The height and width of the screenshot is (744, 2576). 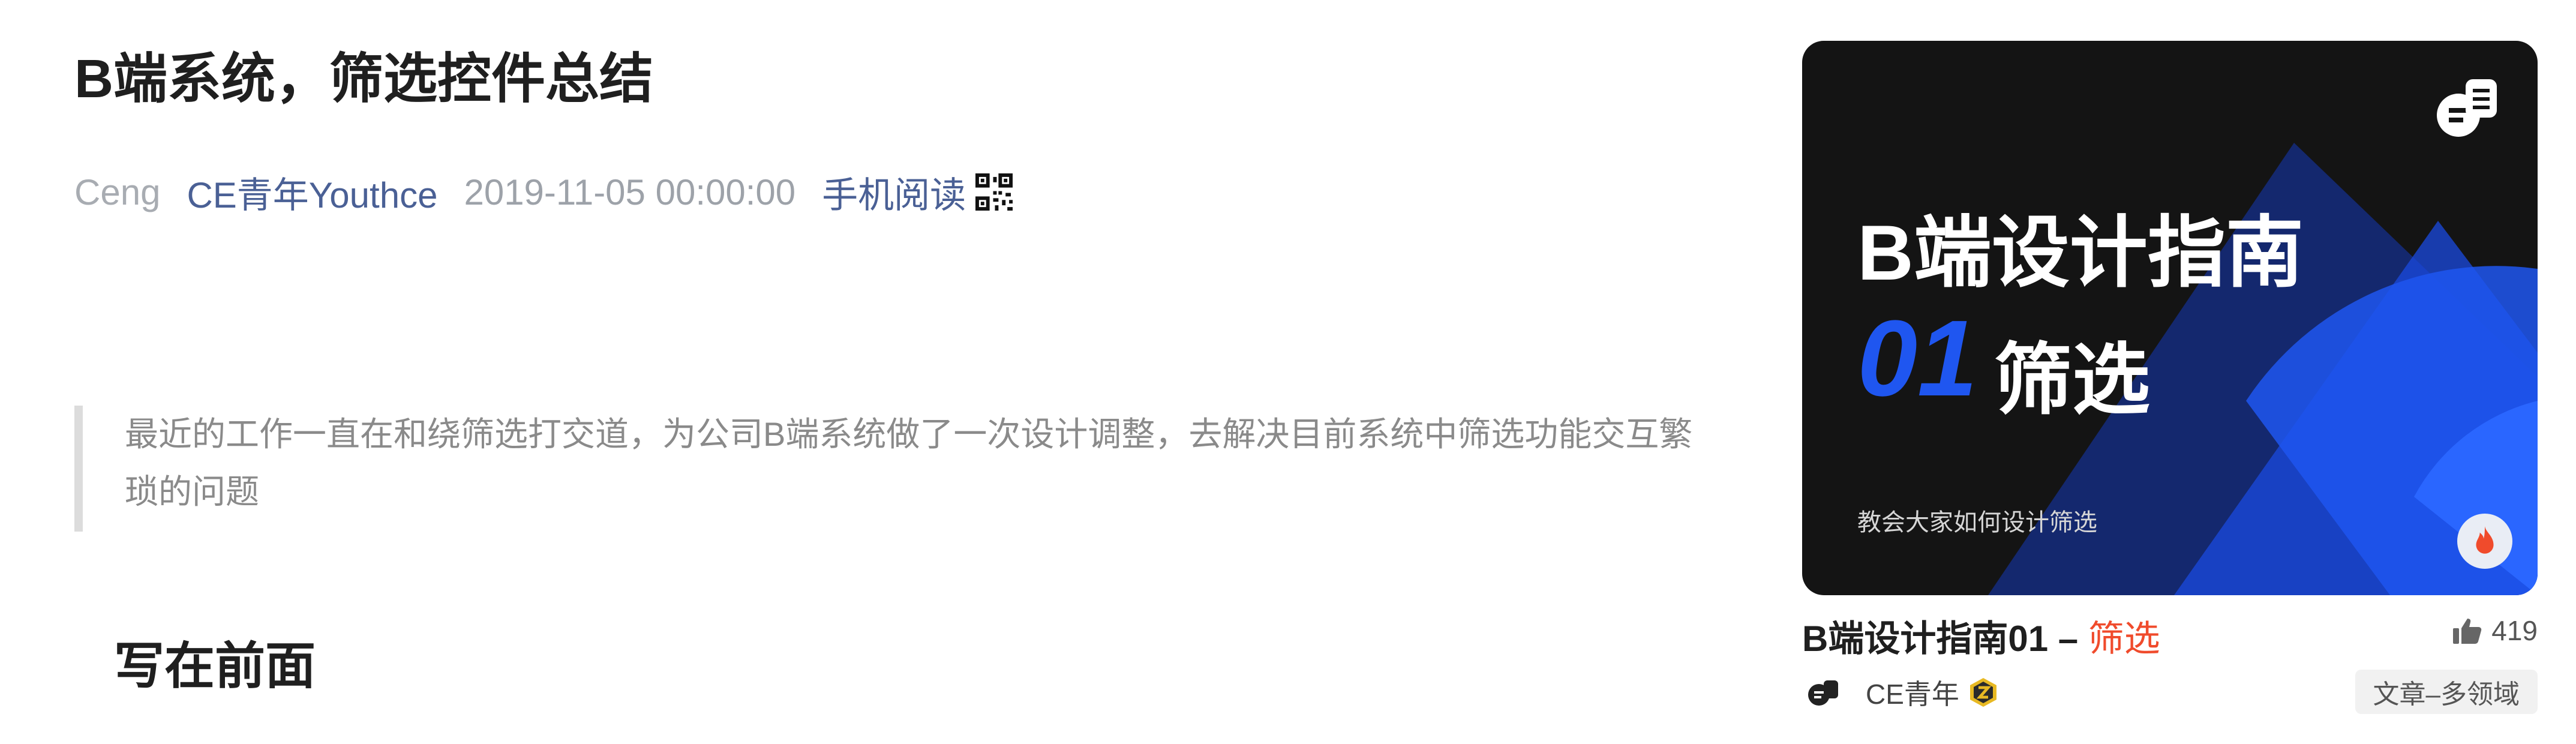 What do you see at coordinates (312, 192) in the screenshot?
I see `source-link: CE青年Youthce` at bounding box center [312, 192].